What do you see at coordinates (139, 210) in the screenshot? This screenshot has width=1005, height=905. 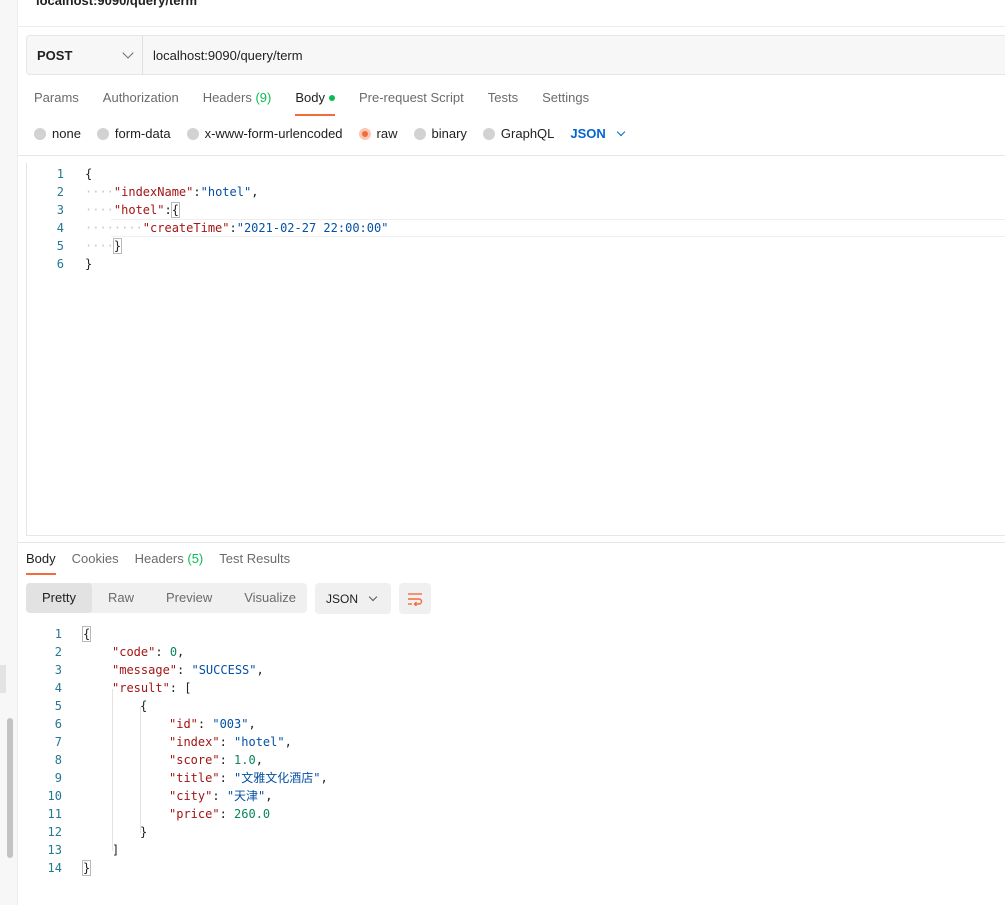 I see `json-key: "hotel"` at bounding box center [139, 210].